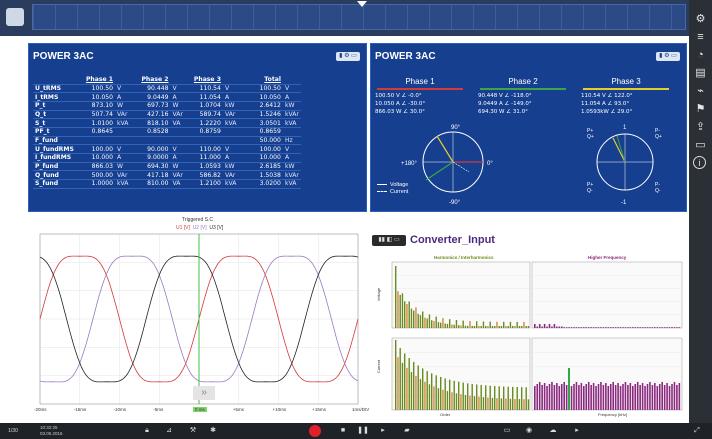 Image resolution: width=712 pixels, height=439 pixels. I want to click on user-icon: ◉, so click(529, 431).